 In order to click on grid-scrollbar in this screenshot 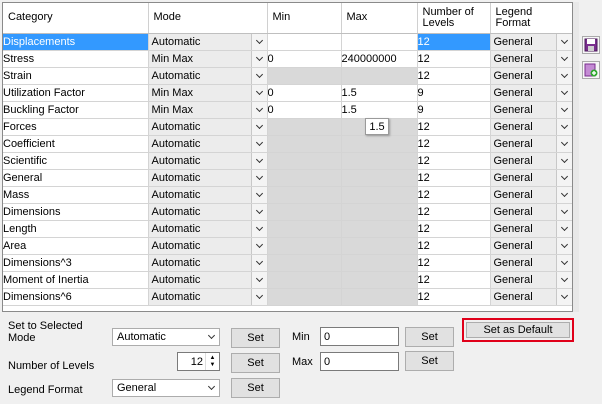, I will do `click(576, 157)`.